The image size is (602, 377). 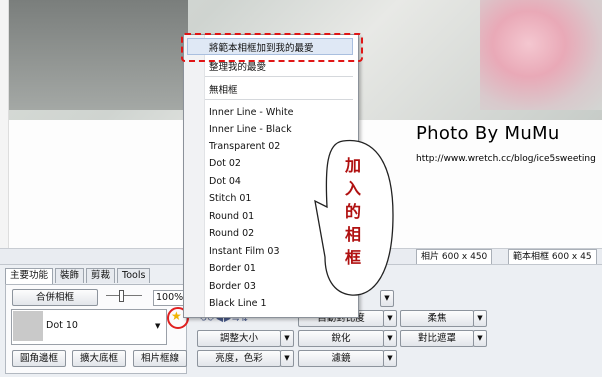 What do you see at coordinates (225, 181) in the screenshot?
I see `menu-item: Dot 04` at bounding box center [225, 181].